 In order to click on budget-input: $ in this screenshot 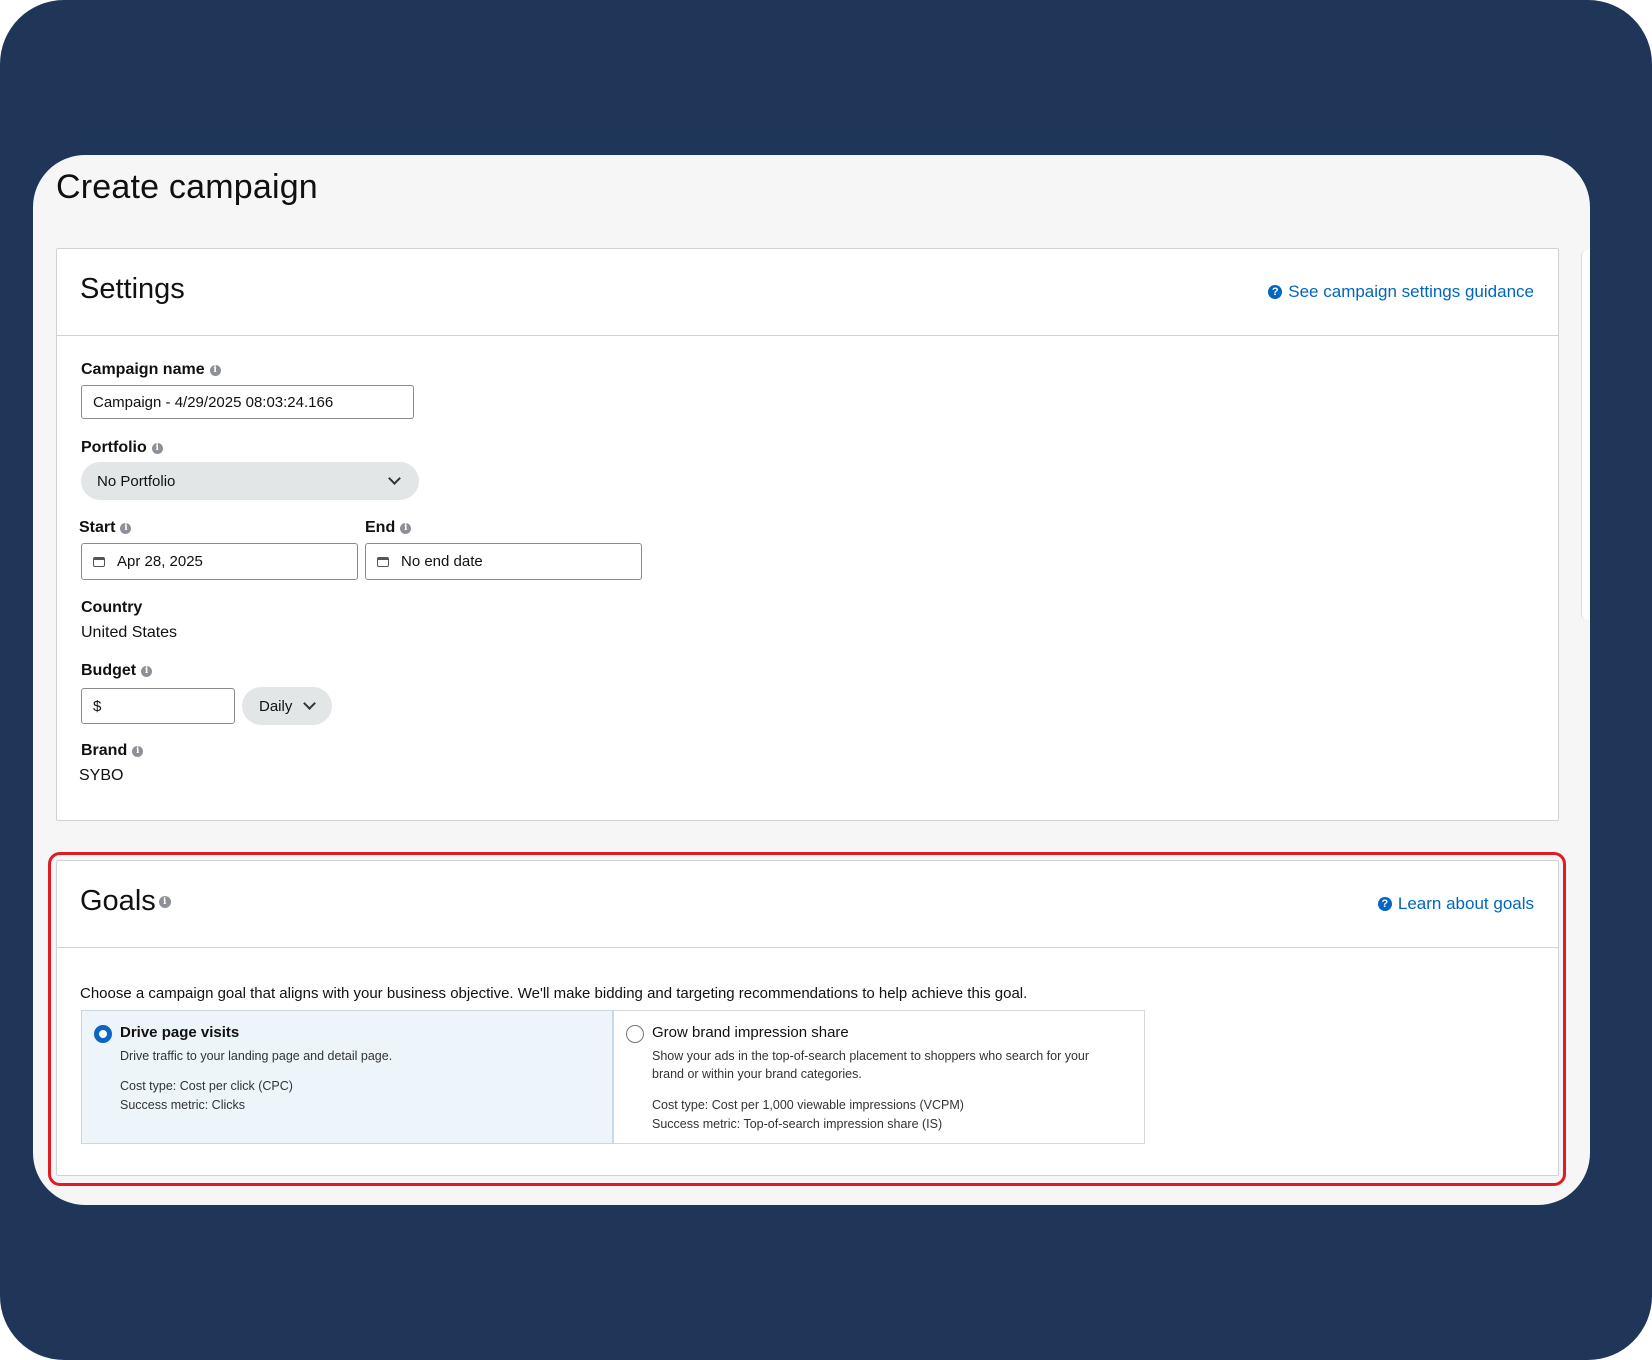, I will do `click(158, 706)`.